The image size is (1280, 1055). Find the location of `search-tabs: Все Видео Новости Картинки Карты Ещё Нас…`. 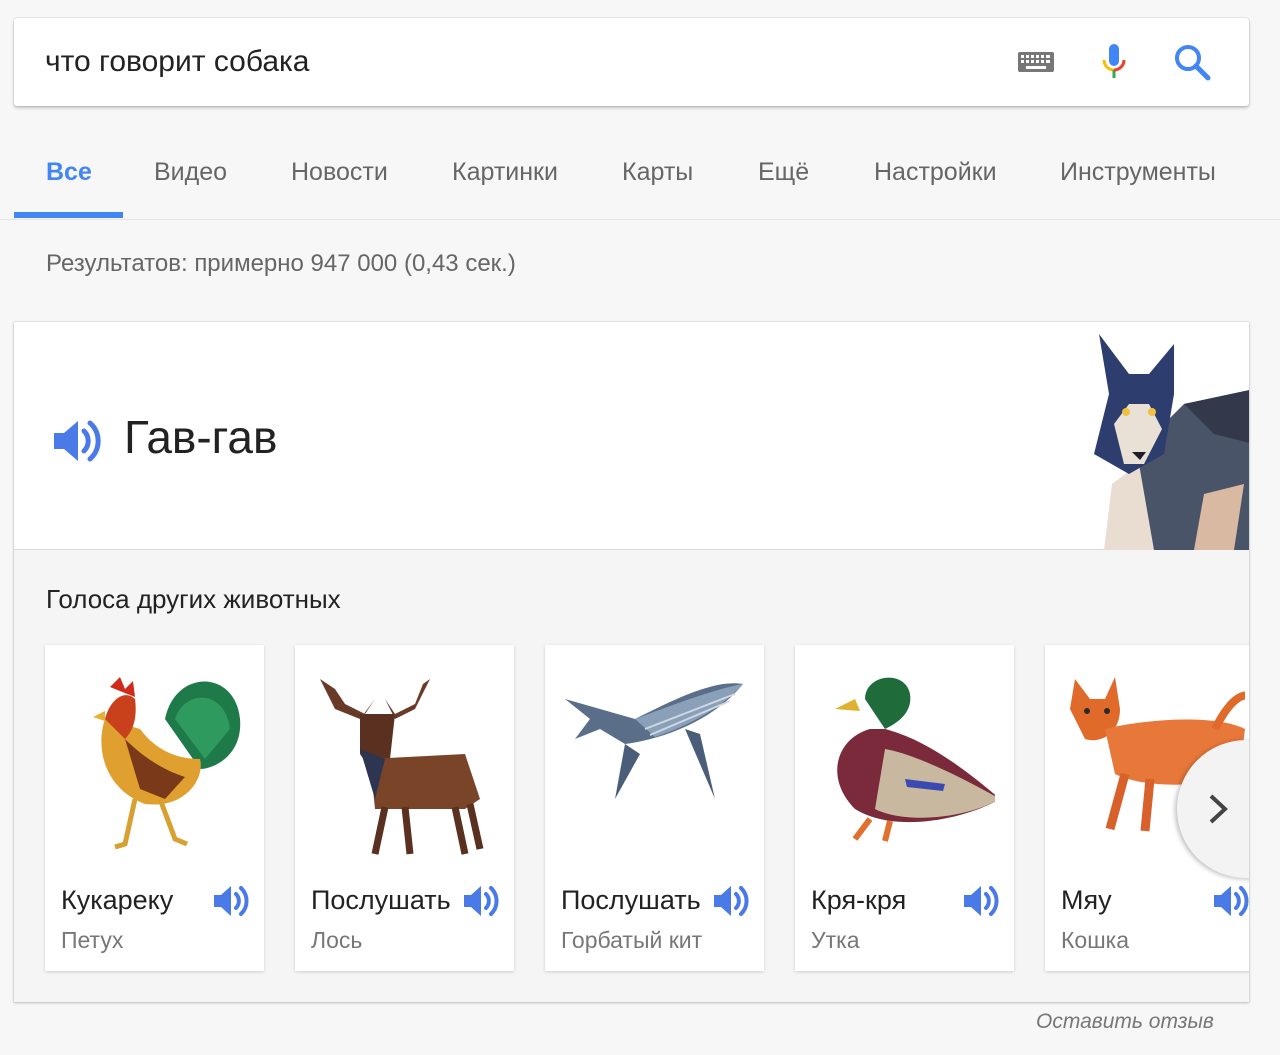

search-tabs: Все Видео Новости Картинки Карты Ещё Нас… is located at coordinates (640, 180).